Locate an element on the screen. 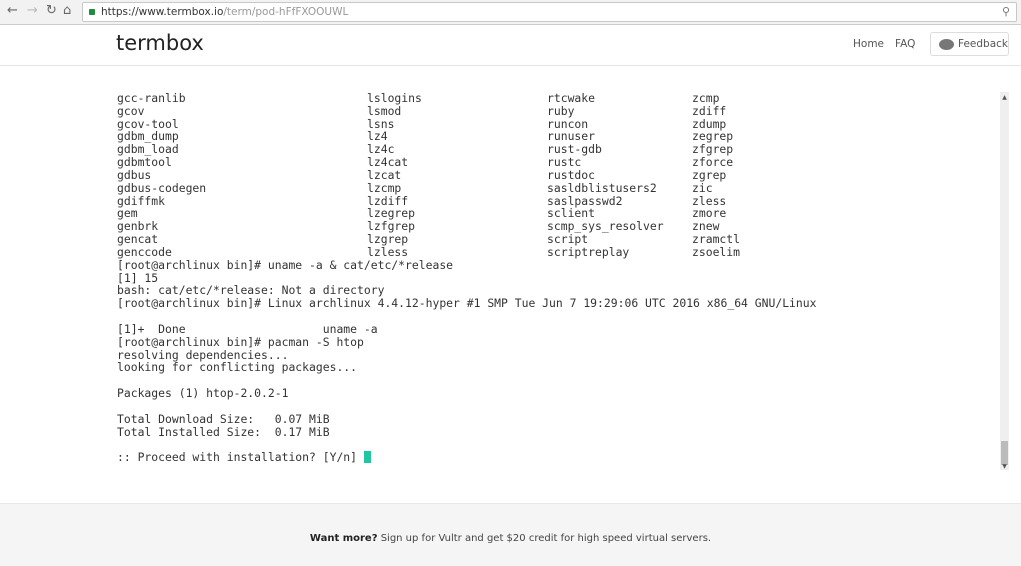 This screenshot has width=1021, height=566. scrollbar-thumb is located at coordinates (1004, 453).